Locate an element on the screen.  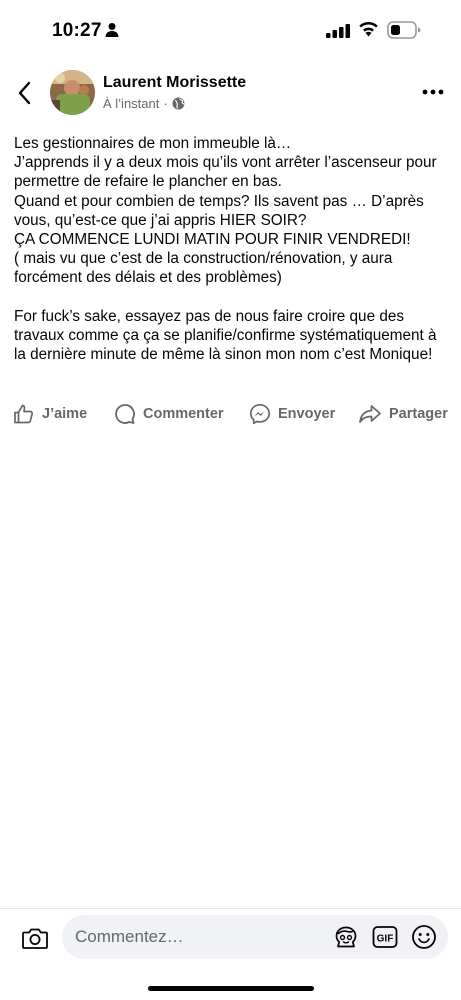
avatar-photo is located at coordinates (72, 92).